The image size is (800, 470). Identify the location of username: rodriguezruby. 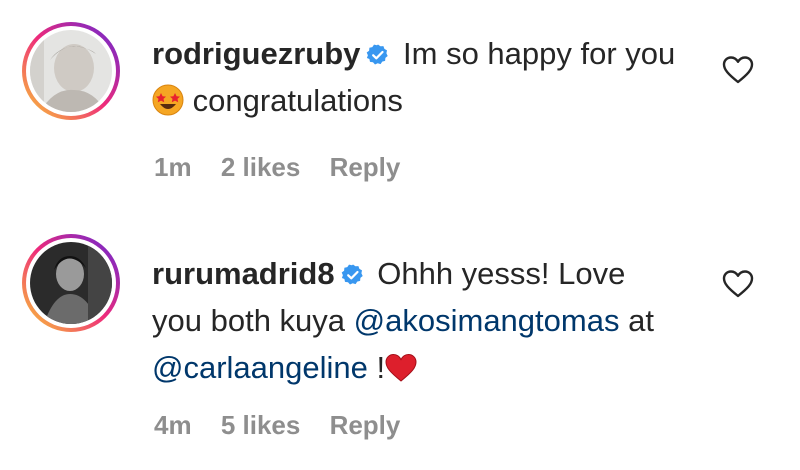
(256, 53).